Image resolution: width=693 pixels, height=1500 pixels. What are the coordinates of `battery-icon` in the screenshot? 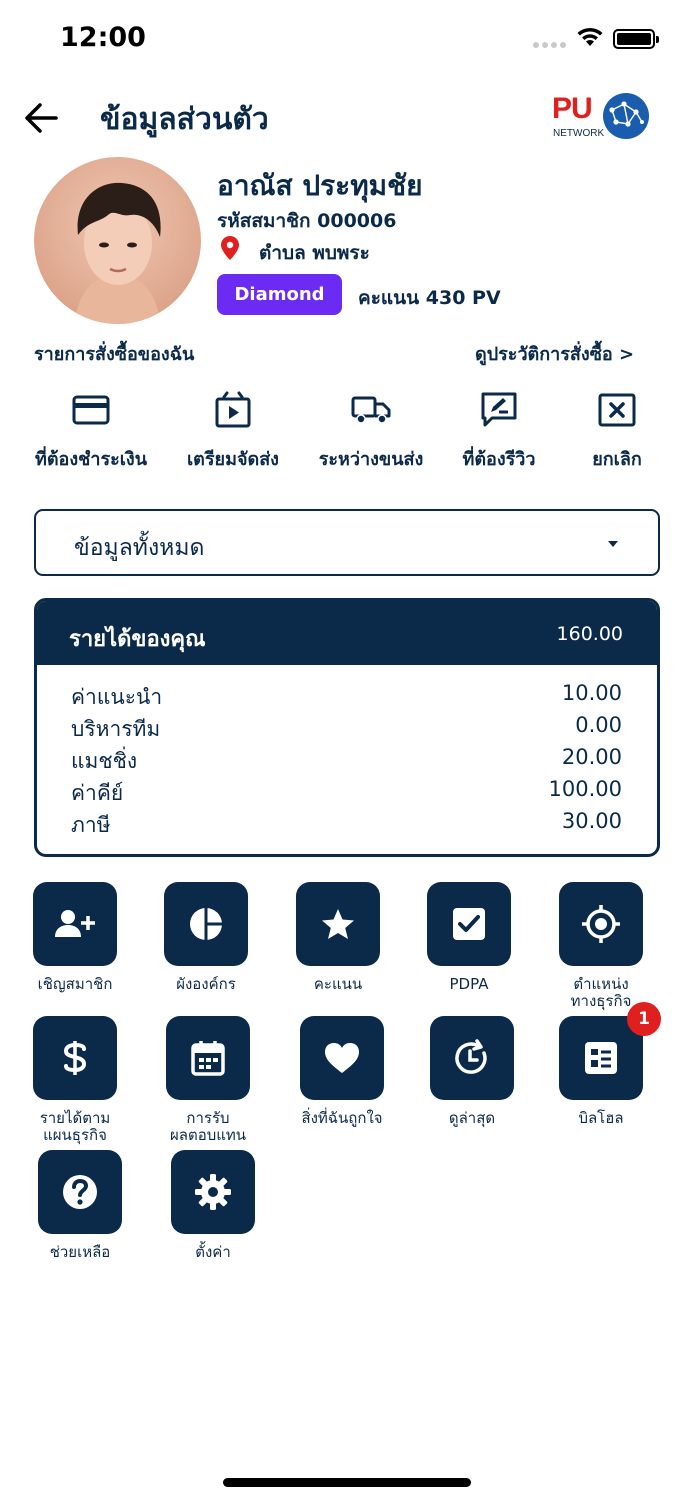 It's located at (636, 39).